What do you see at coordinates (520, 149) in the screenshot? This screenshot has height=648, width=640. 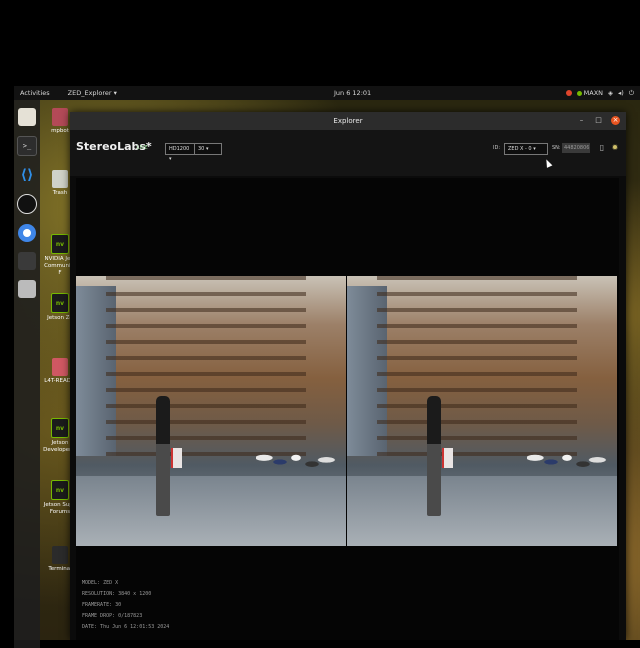 I see `camera-value: ZED X - 0` at bounding box center [520, 149].